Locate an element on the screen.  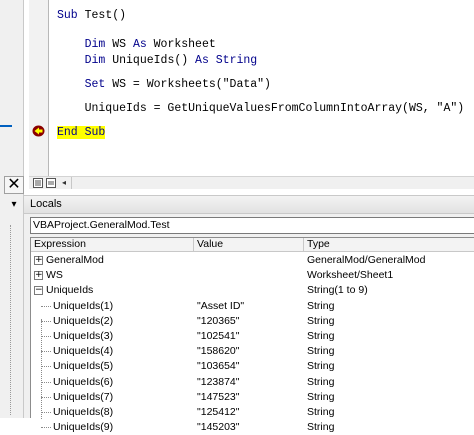
locals-context-field: VBAProject.GeneralMod.Test is located at coordinates (252, 225).